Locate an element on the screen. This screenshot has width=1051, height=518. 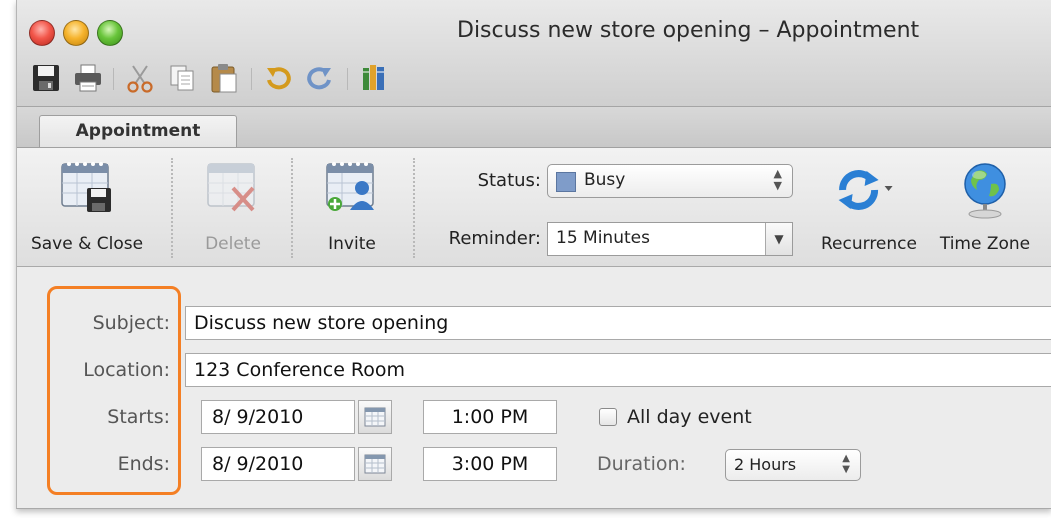
save-close-label: Save & Close is located at coordinates (87, 244).